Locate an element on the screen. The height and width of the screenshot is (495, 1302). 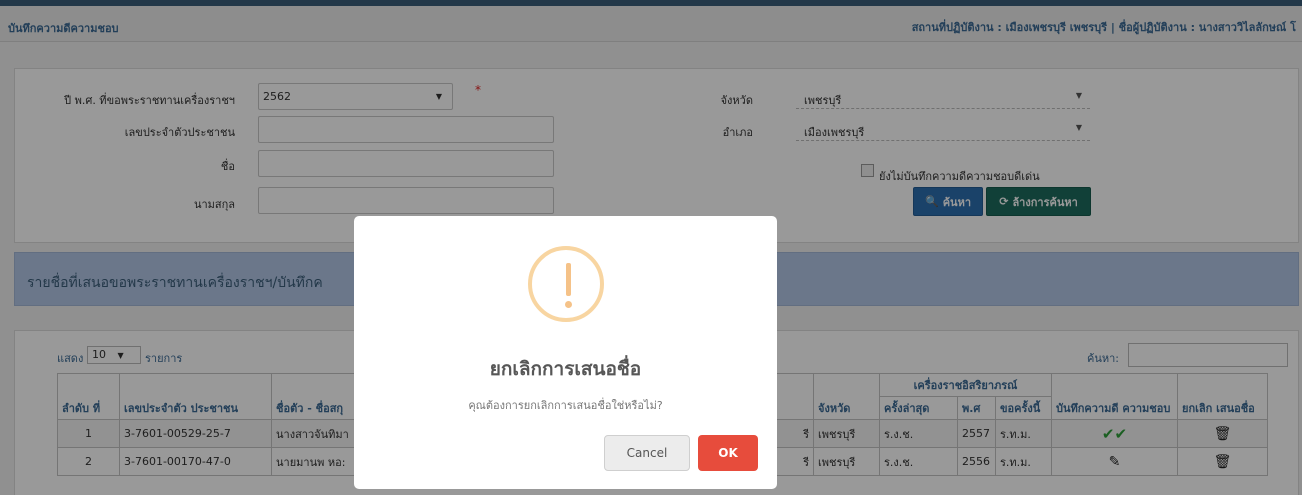
warning-icon is located at coordinates (566, 284).